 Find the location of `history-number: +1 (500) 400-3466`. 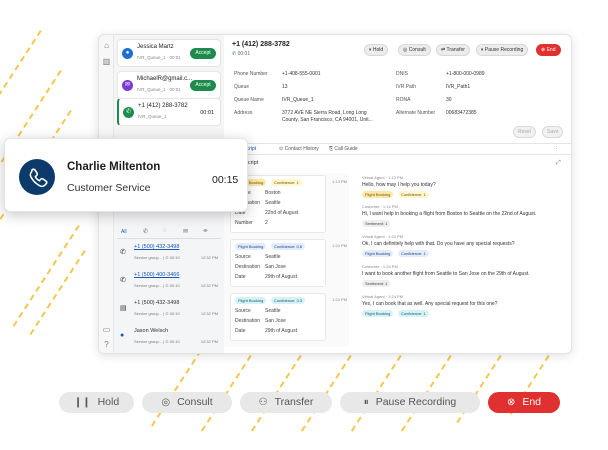

history-number: +1 (500) 400-3466 is located at coordinates (156, 275).